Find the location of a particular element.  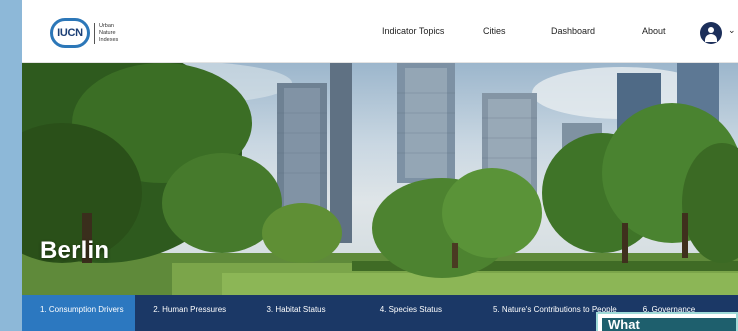

tab-human-pressures: 2. Human Pressures is located at coordinates (191, 313).